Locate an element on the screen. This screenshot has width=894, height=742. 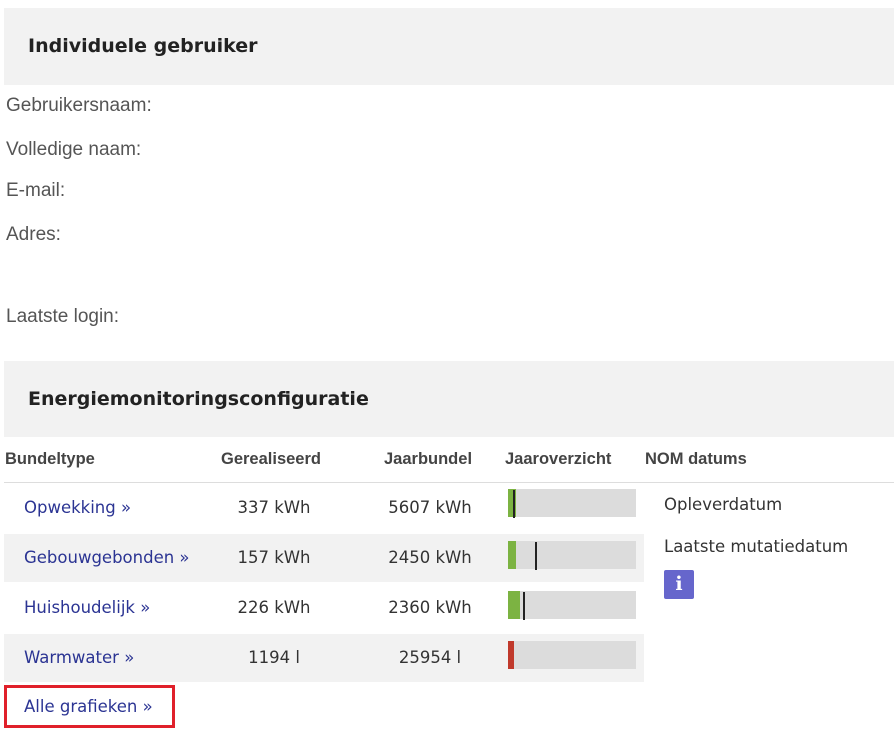
realized-value: 226 kWh is located at coordinates (274, 607).